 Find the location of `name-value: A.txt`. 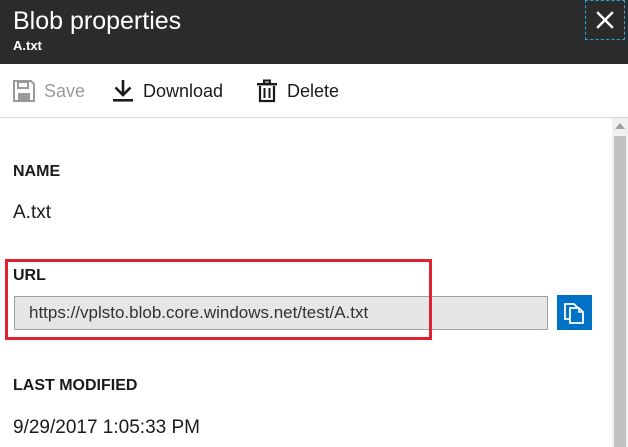

name-value: A.txt is located at coordinates (32, 212).